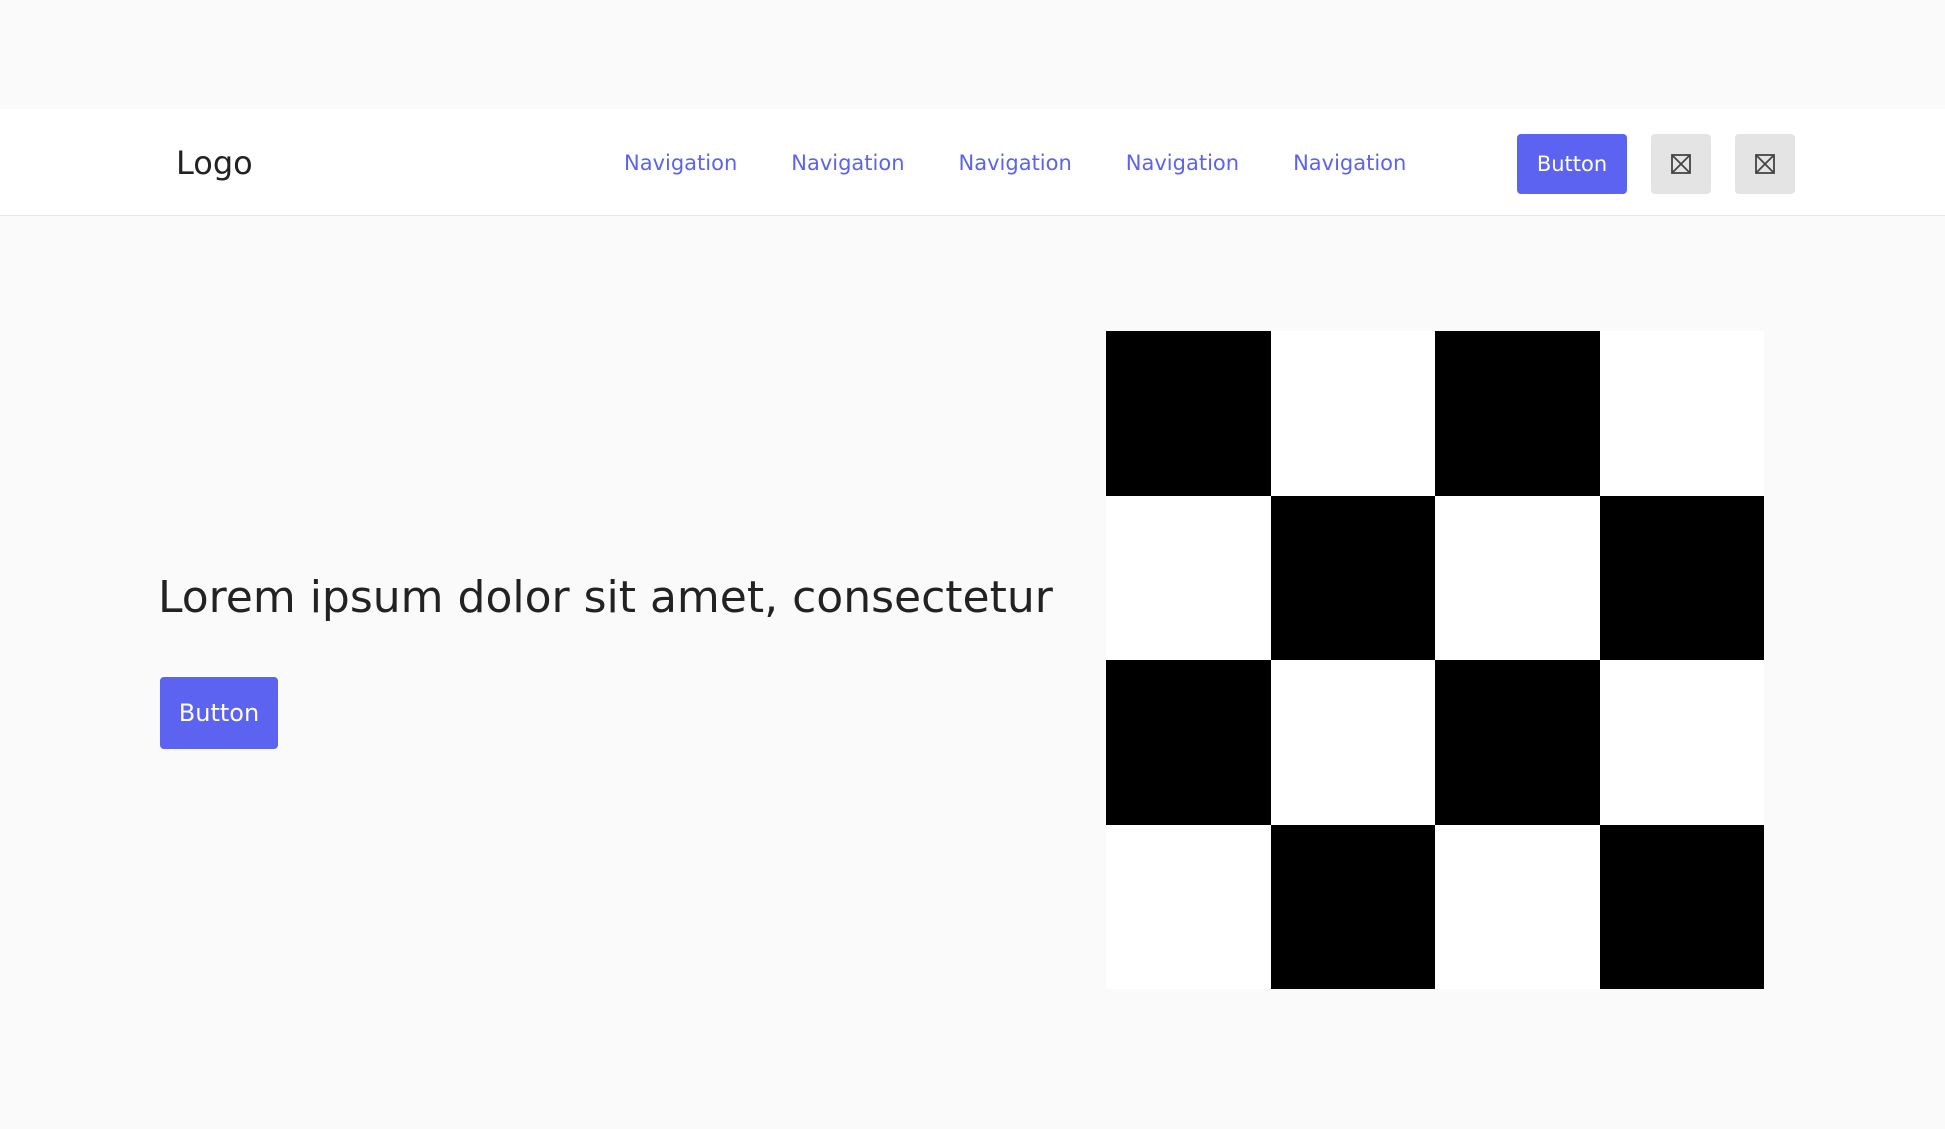 The height and width of the screenshot is (1129, 1945). Describe the element at coordinates (219, 713) in the screenshot. I see `hero-button: Button` at that location.